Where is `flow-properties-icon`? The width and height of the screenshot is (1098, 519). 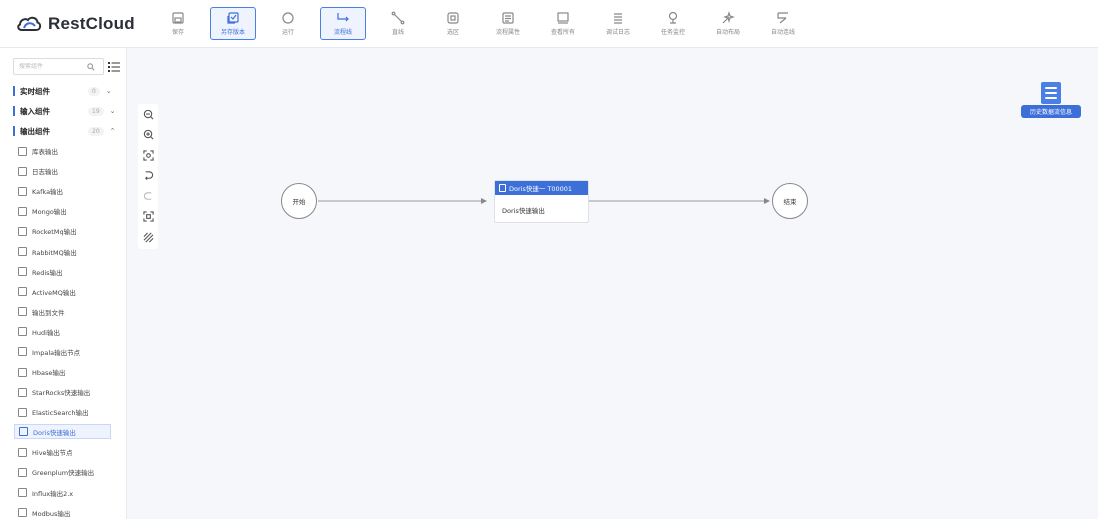
flow-properties-icon is located at coordinates (508, 18).